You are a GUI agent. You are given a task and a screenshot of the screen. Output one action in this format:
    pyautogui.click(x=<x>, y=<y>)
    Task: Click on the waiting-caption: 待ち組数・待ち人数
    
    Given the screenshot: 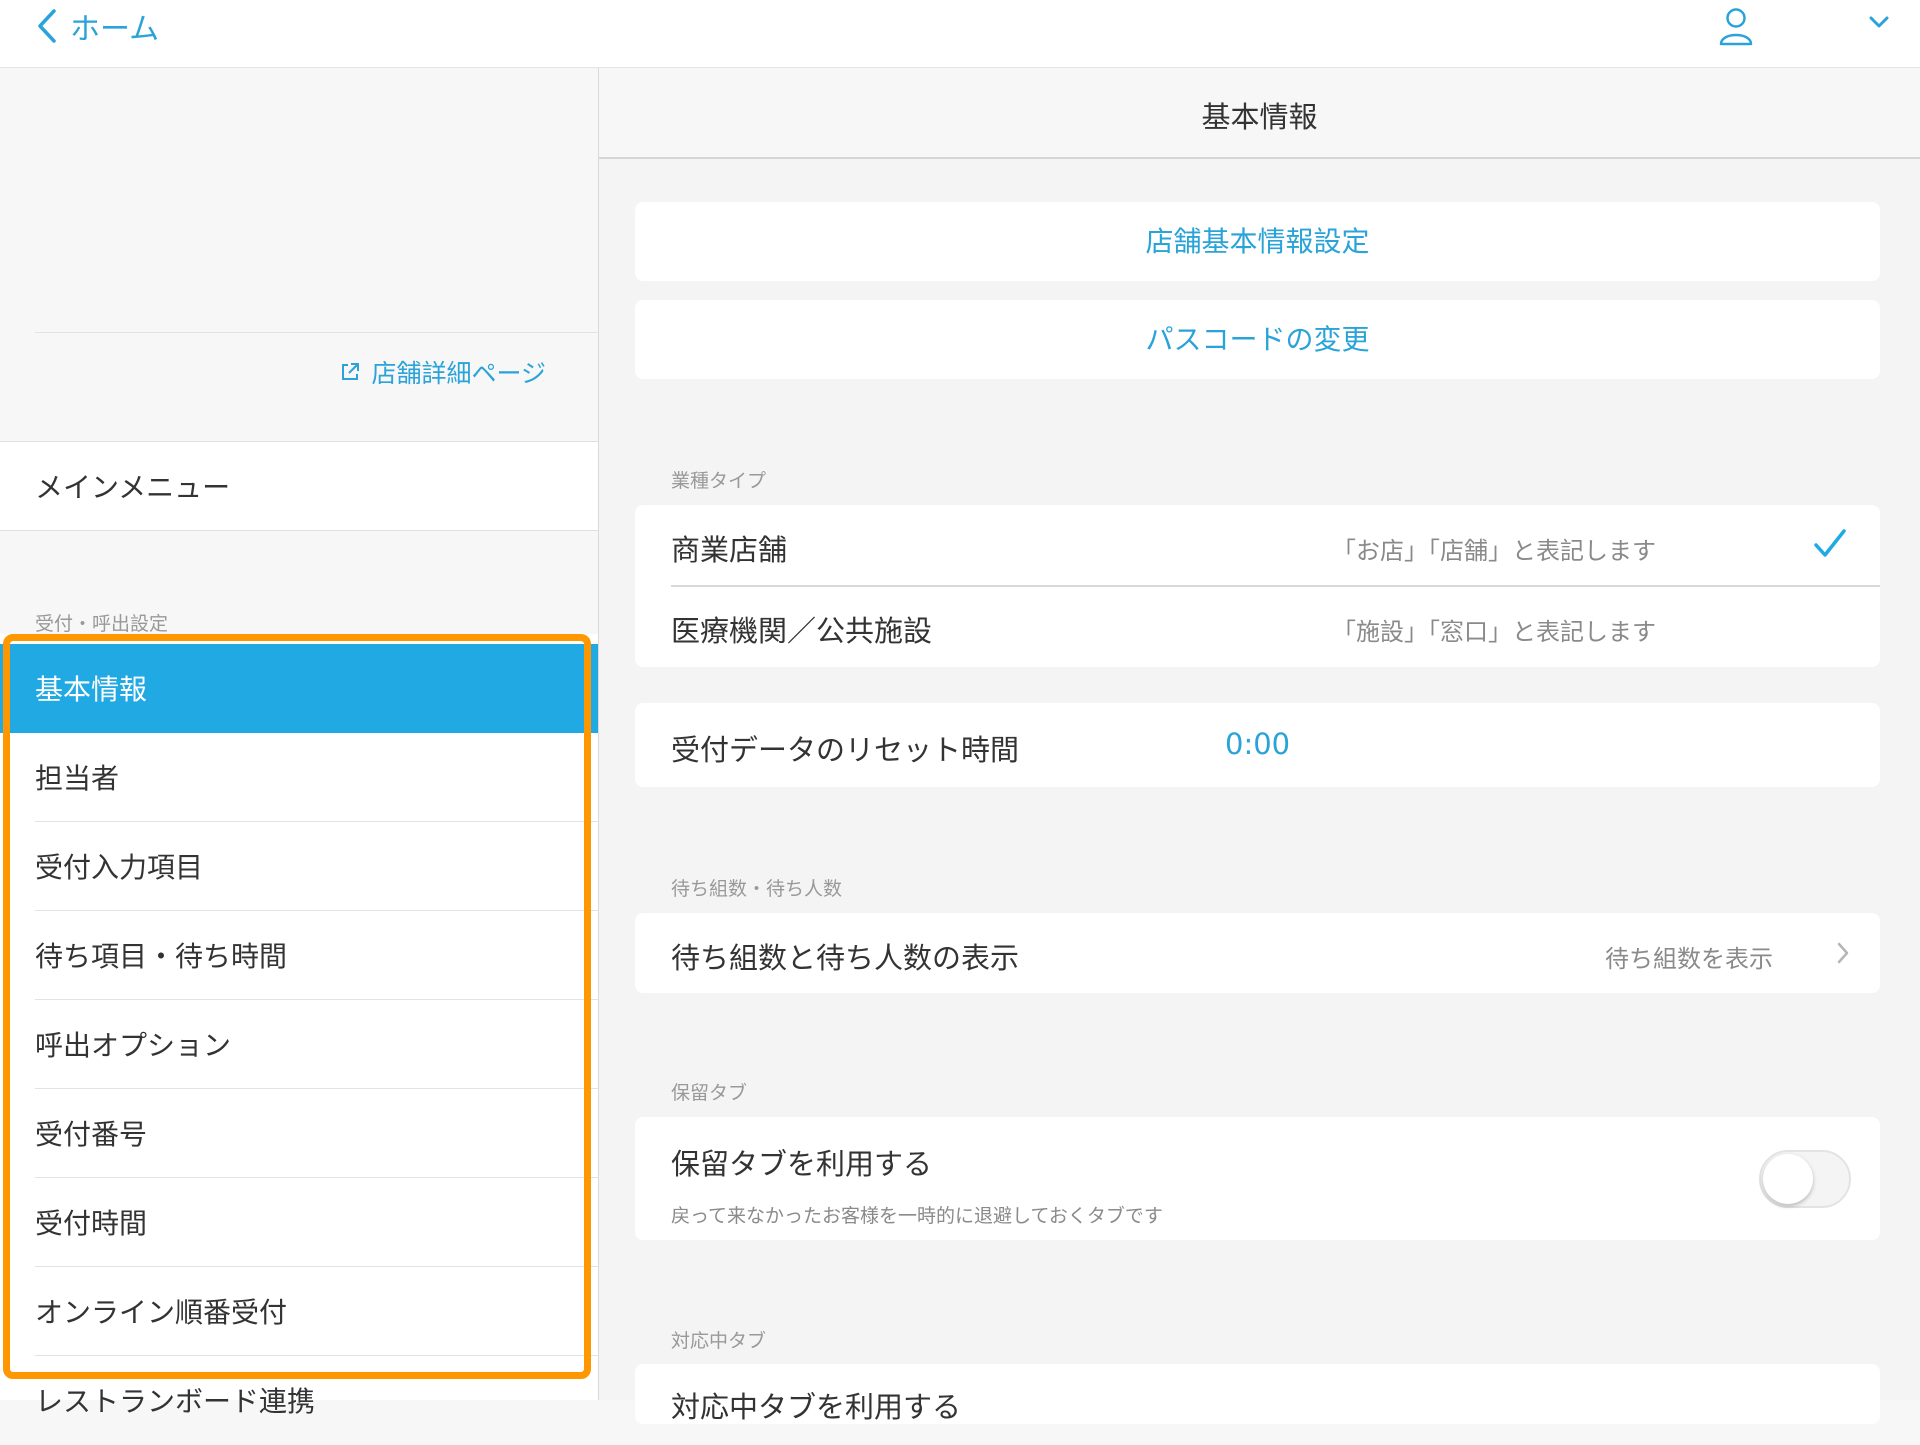 What is the action you would take?
    pyautogui.click(x=757, y=889)
    